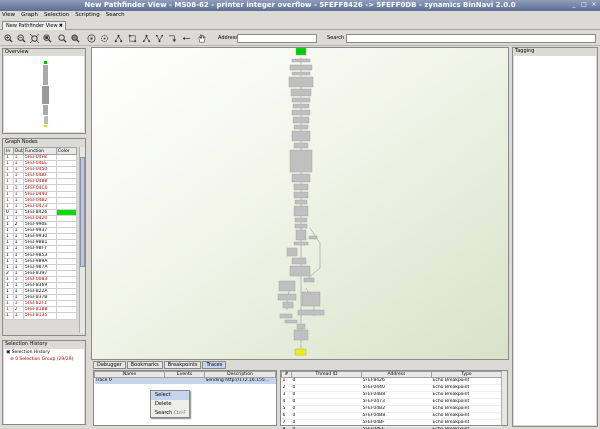  Describe the element at coordinates (62, 38) in the screenshot. I see `zoom-region-icon` at that location.